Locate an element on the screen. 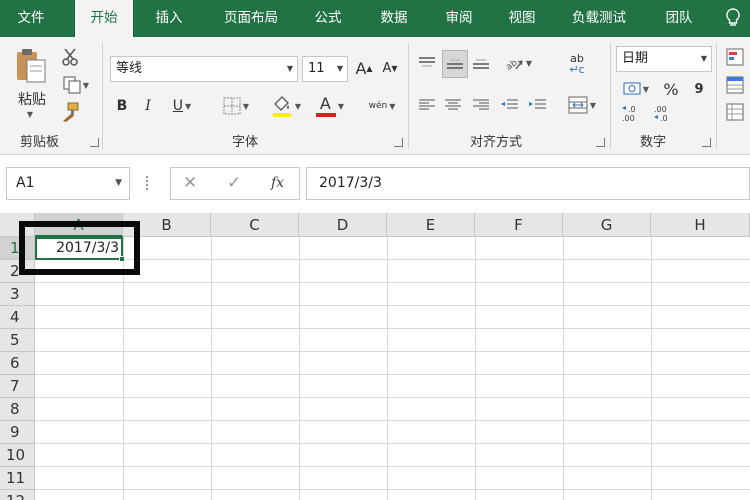  tab-insert: 插入 is located at coordinates (169, 18).